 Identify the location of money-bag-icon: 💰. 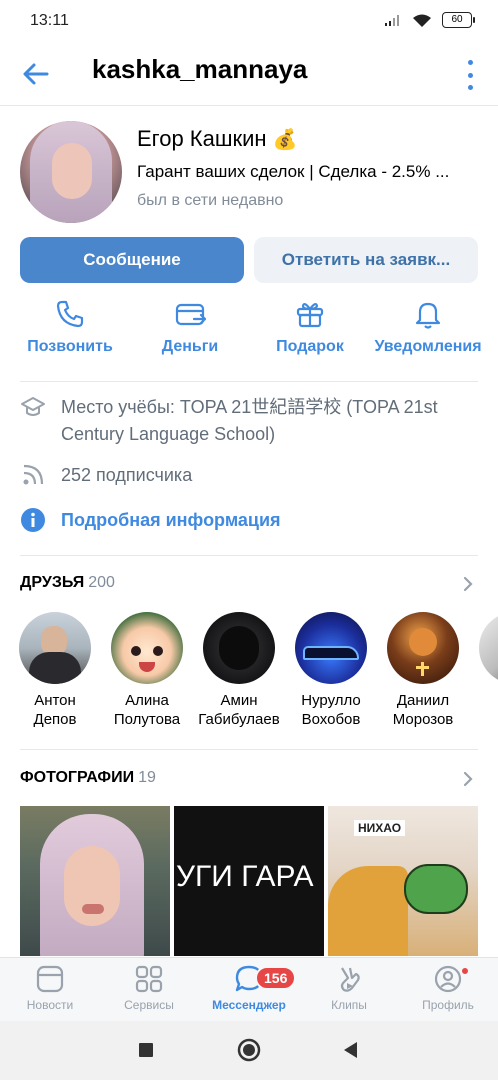
(285, 140).